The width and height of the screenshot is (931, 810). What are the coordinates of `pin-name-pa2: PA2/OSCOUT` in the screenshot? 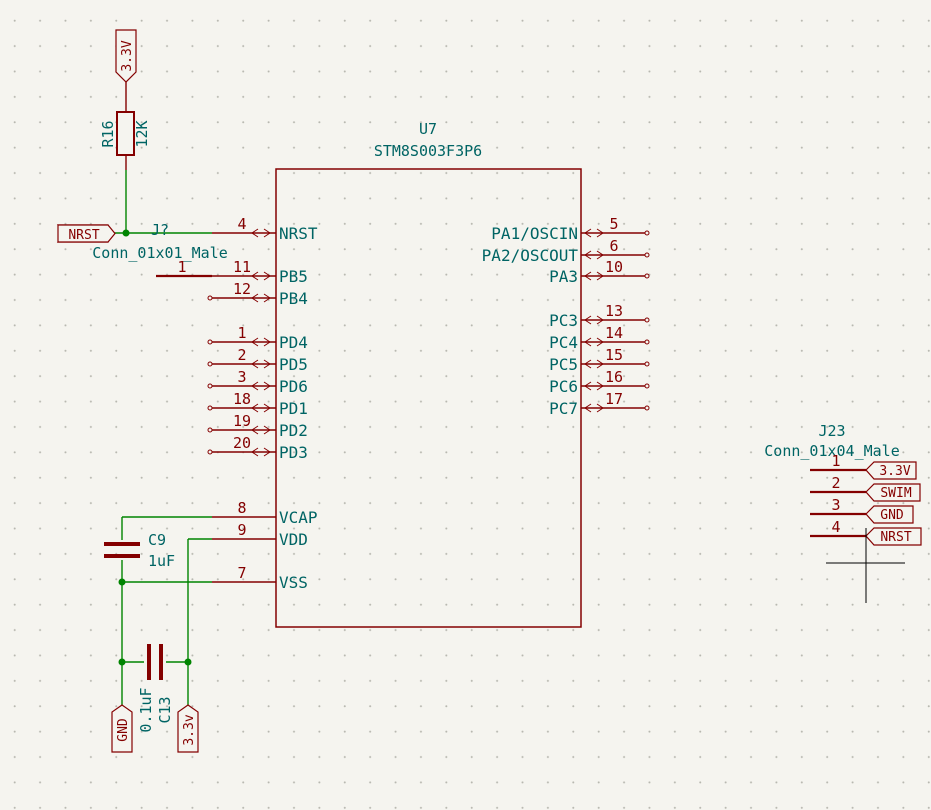 It's located at (530, 255).